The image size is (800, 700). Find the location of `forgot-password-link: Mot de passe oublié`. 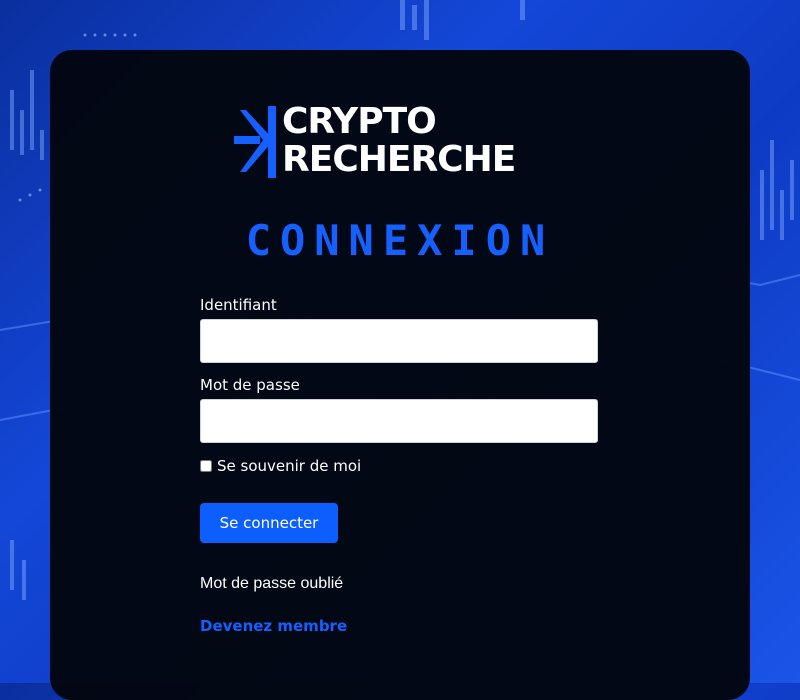

forgot-password-link: Mot de passe oublié is located at coordinates (271, 584).